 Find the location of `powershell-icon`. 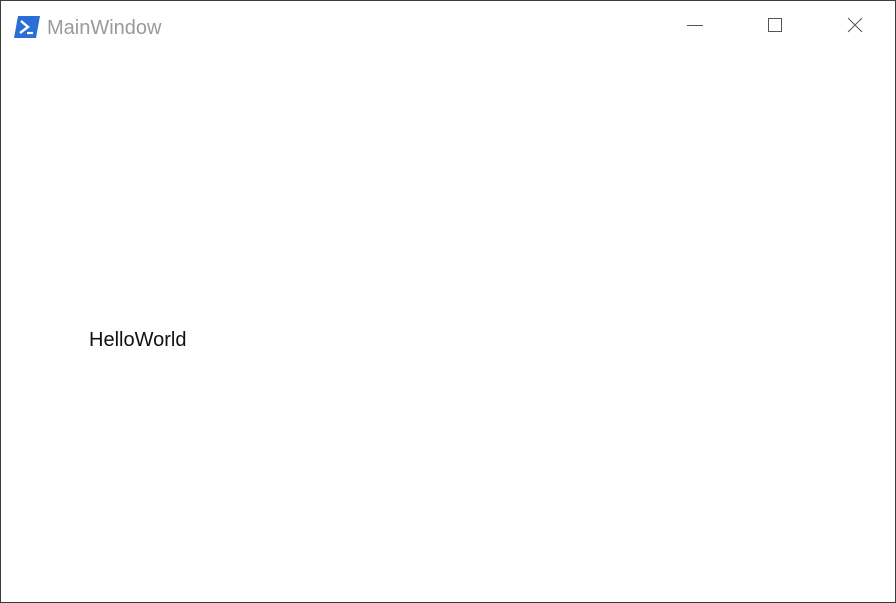

powershell-icon is located at coordinates (27, 27).